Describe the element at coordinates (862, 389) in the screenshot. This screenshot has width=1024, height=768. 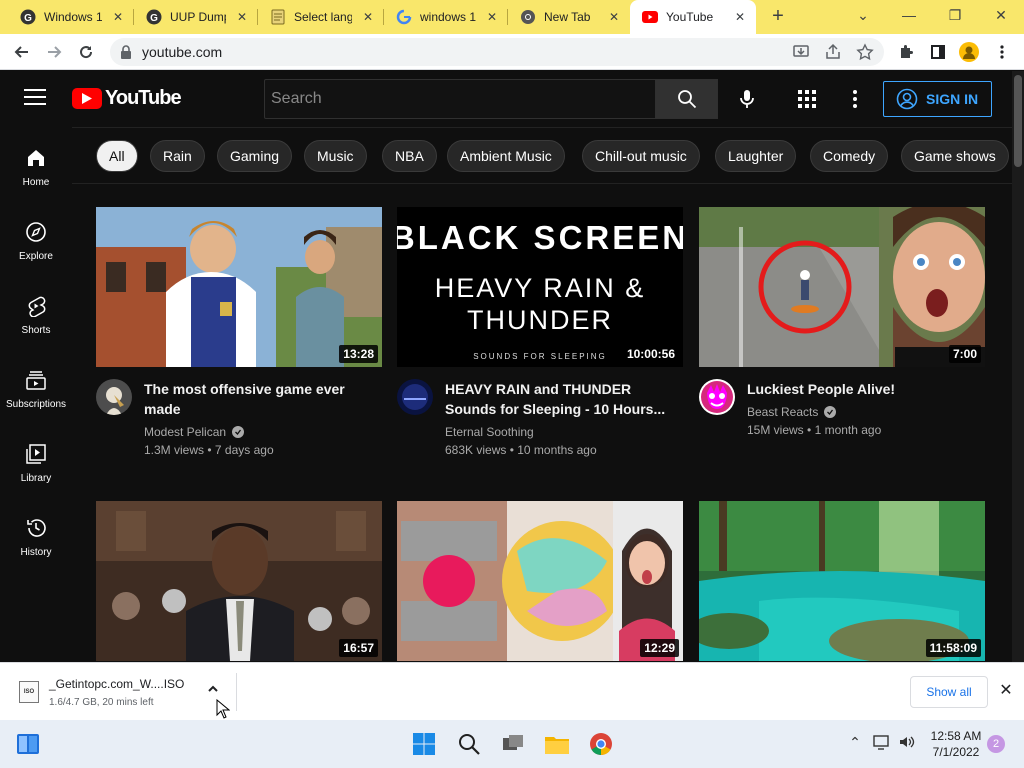
I see `video-title: Luckiest People Alive!` at that location.